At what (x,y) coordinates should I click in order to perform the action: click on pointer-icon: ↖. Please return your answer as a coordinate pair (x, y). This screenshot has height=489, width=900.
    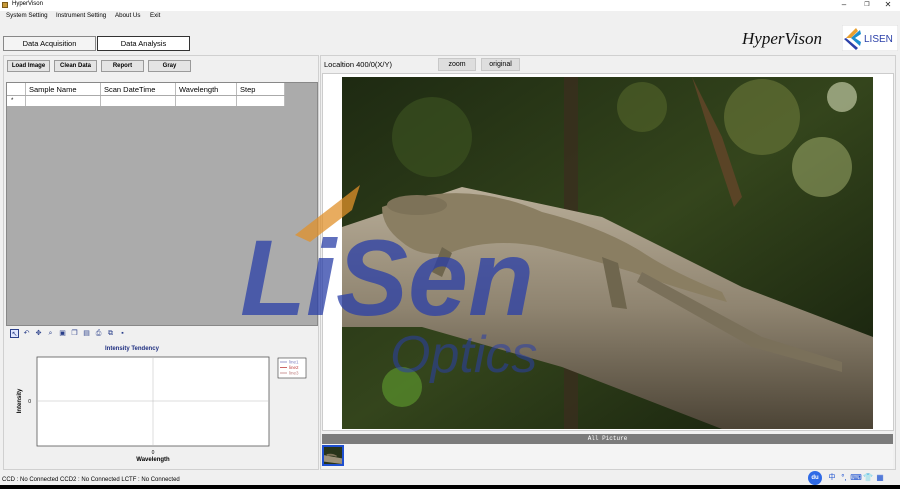
    Looking at the image, I should click on (14, 333).